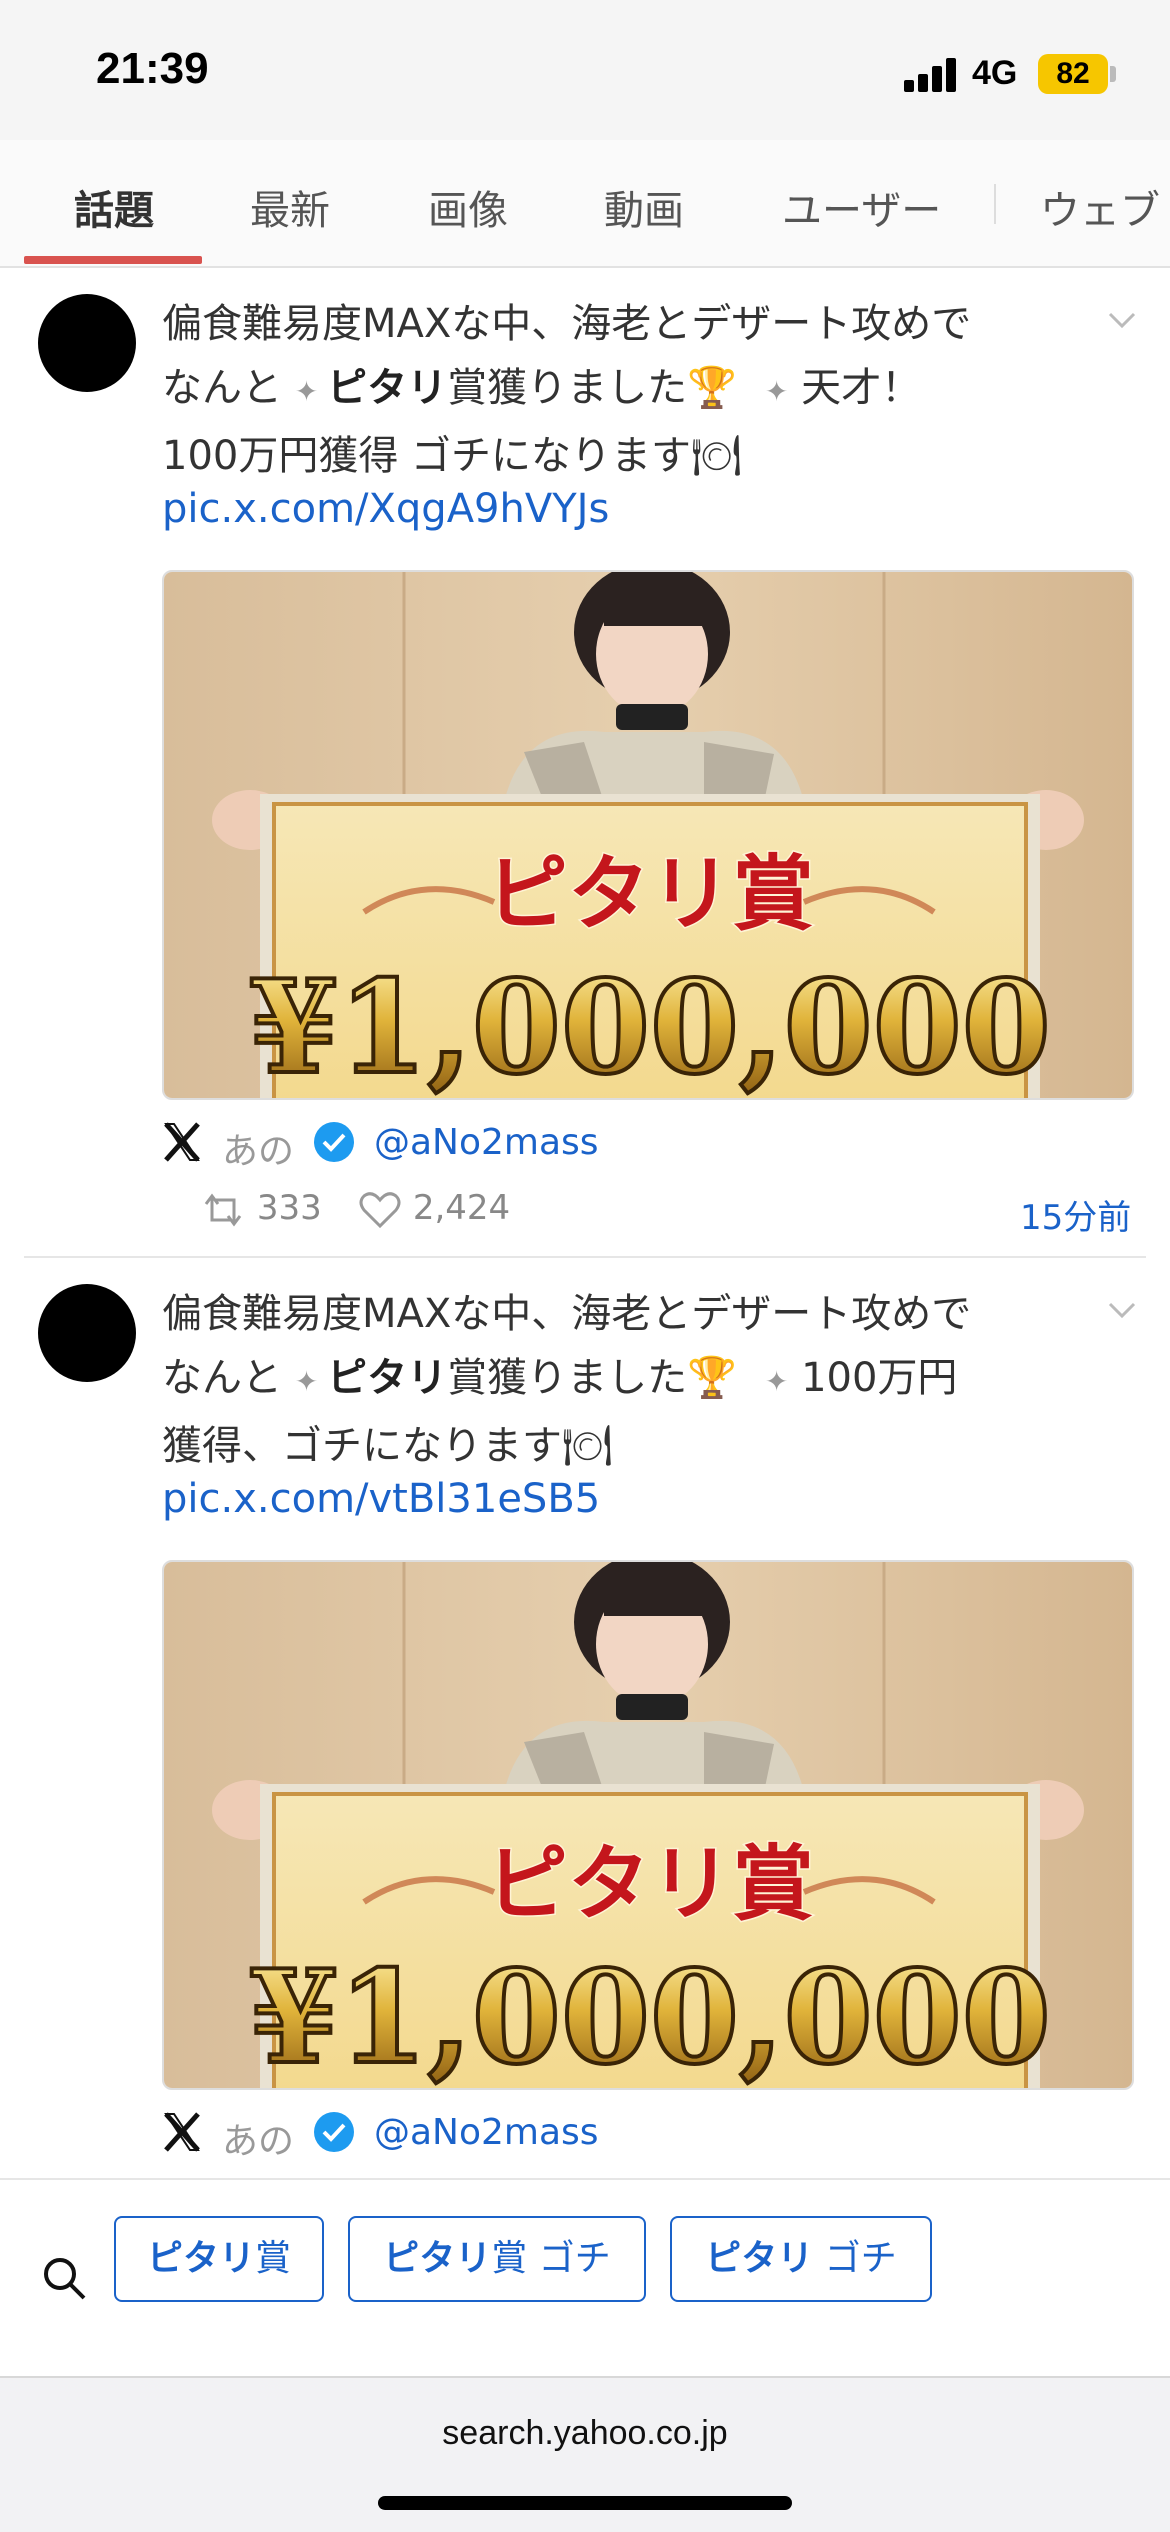  I want to click on tab-videos: 動画, so click(644, 207).